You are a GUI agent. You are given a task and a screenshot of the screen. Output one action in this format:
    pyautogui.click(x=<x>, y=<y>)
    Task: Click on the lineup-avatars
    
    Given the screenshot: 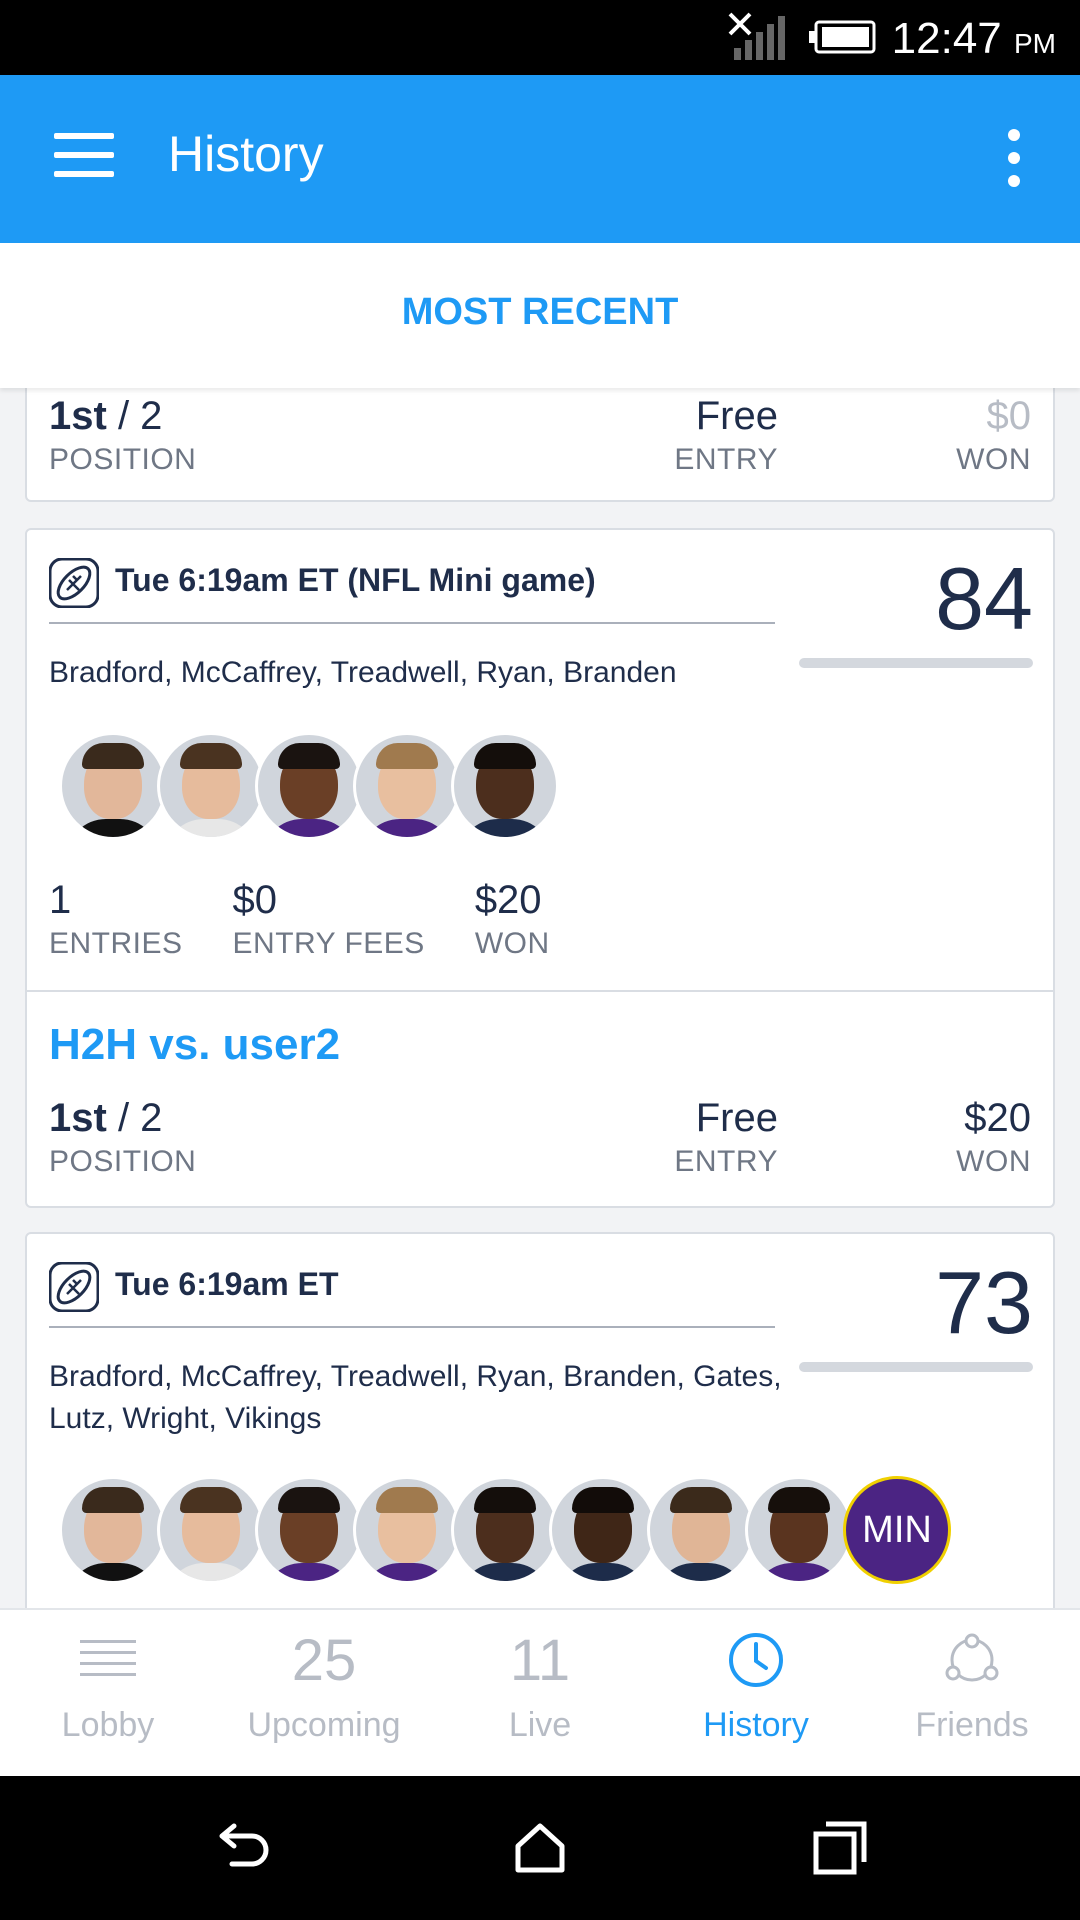 What is the action you would take?
    pyautogui.click(x=309, y=786)
    